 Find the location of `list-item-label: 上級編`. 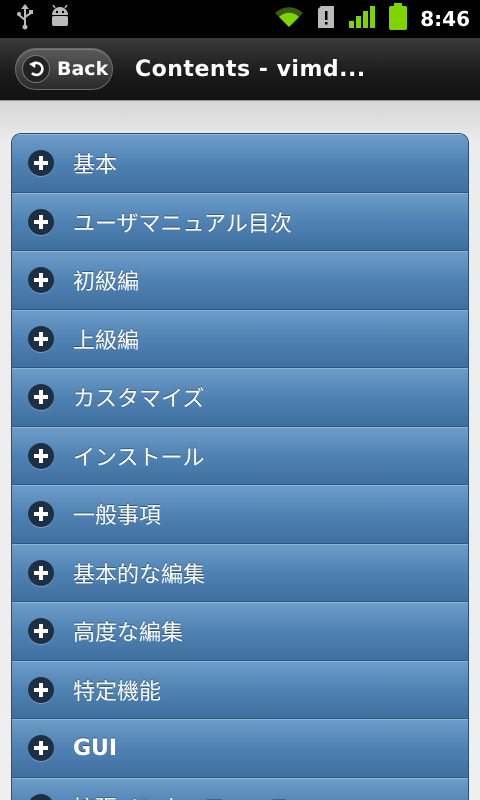

list-item-label: 上級編 is located at coordinates (106, 341).